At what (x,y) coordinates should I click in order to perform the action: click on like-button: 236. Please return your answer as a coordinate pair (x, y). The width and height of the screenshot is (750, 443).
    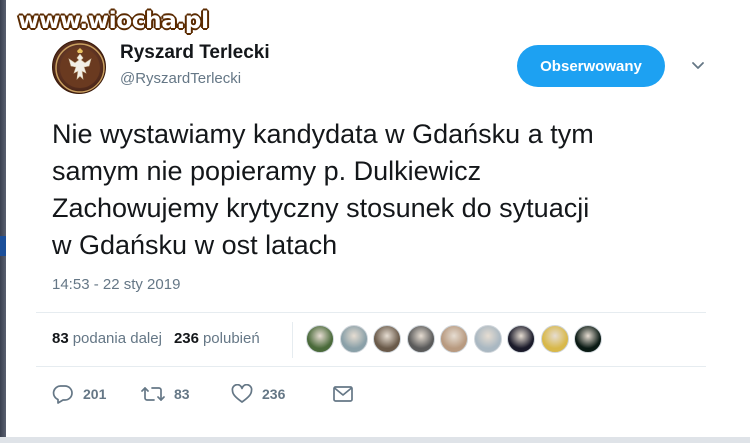
    Looking at the image, I should click on (281, 394).